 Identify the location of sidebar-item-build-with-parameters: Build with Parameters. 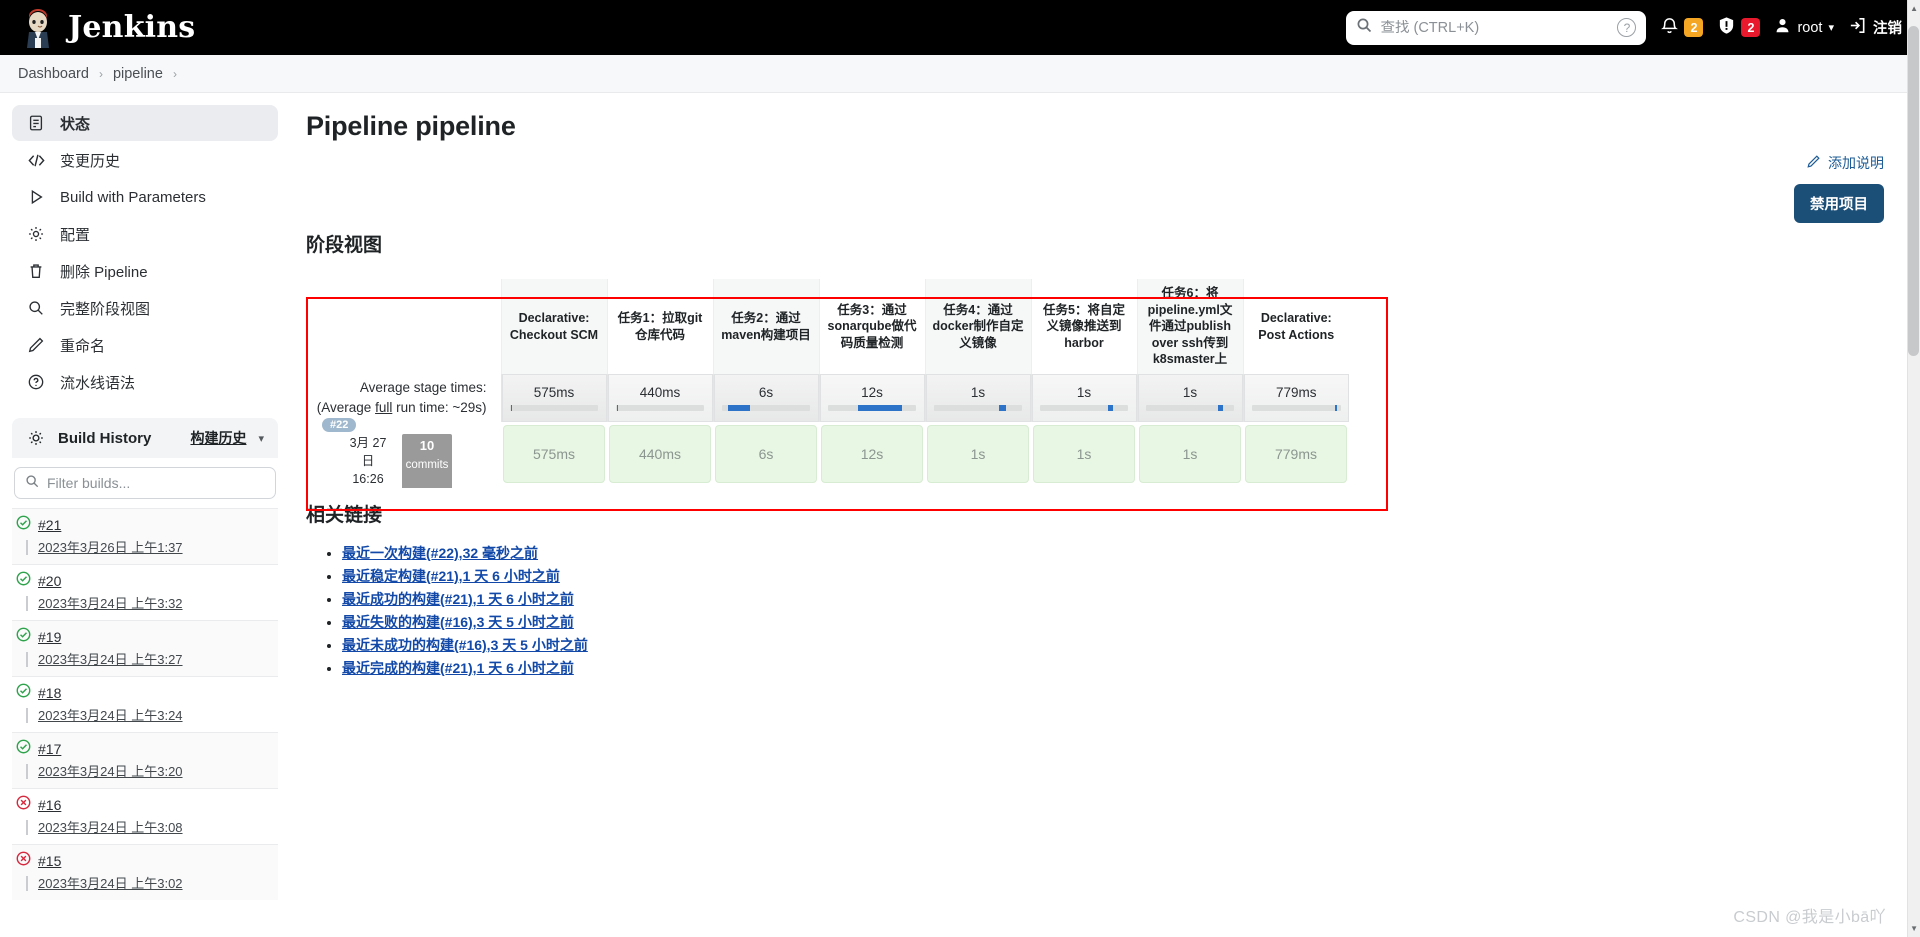
(145, 197).